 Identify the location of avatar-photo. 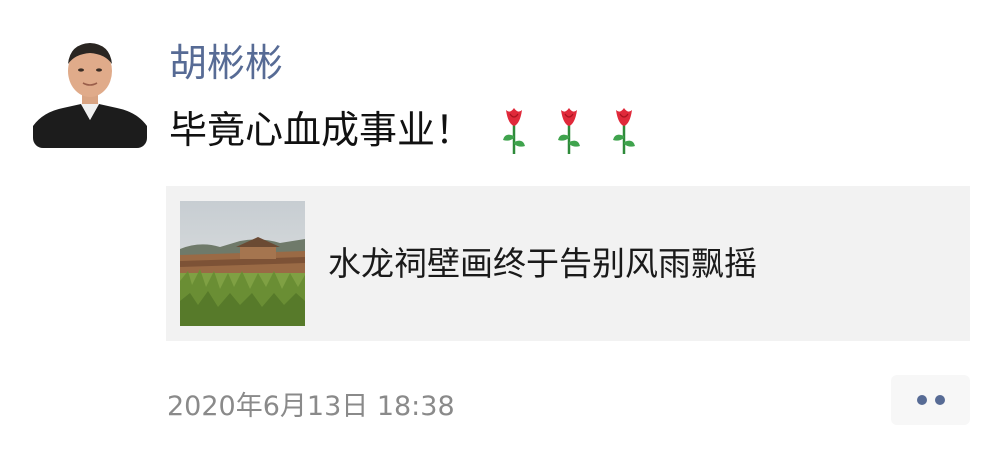
(90, 91).